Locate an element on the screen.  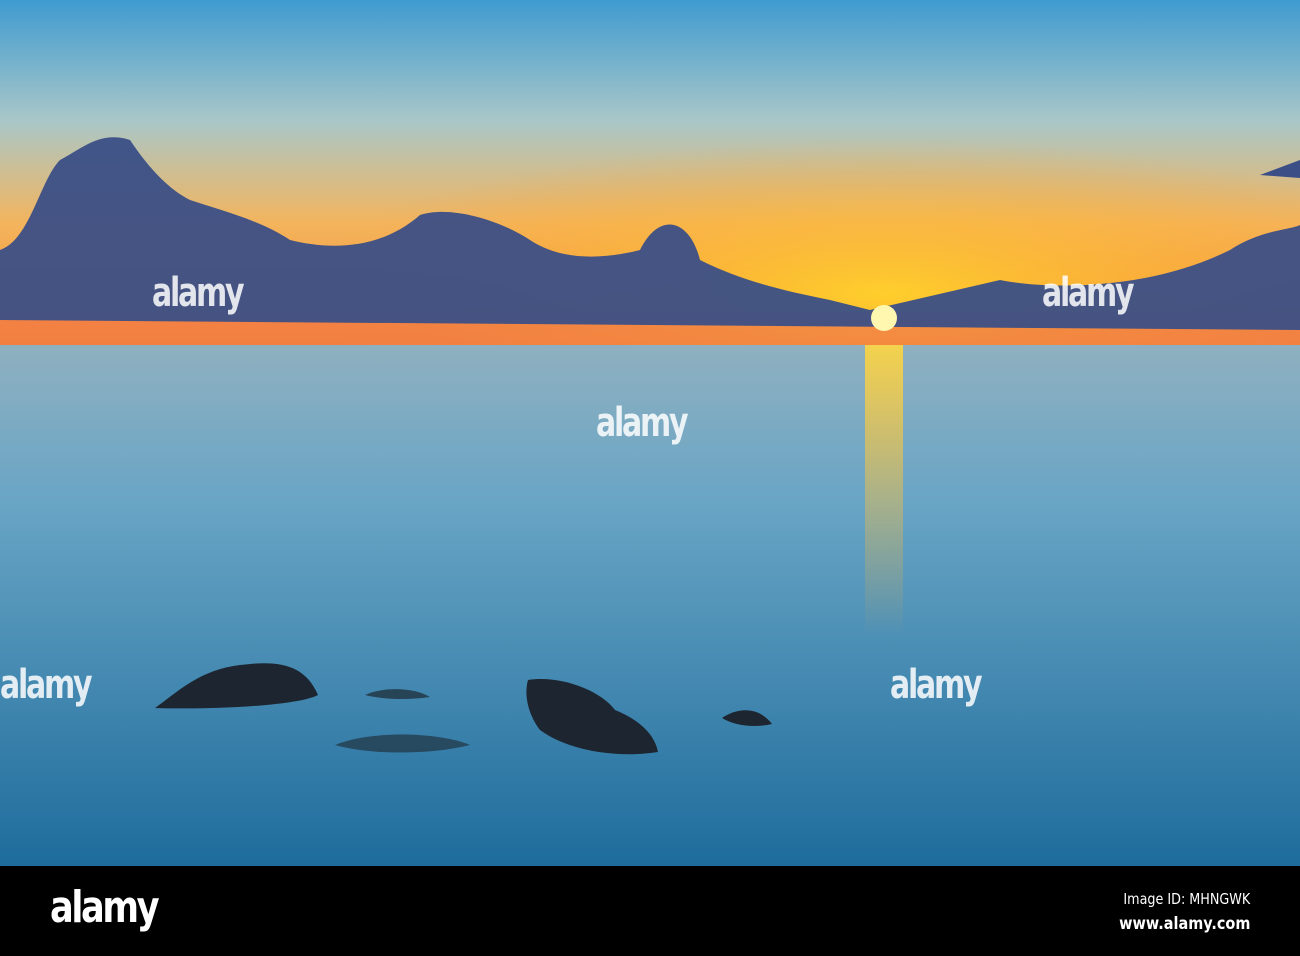
alamy-logo: alamy is located at coordinates (105, 907).